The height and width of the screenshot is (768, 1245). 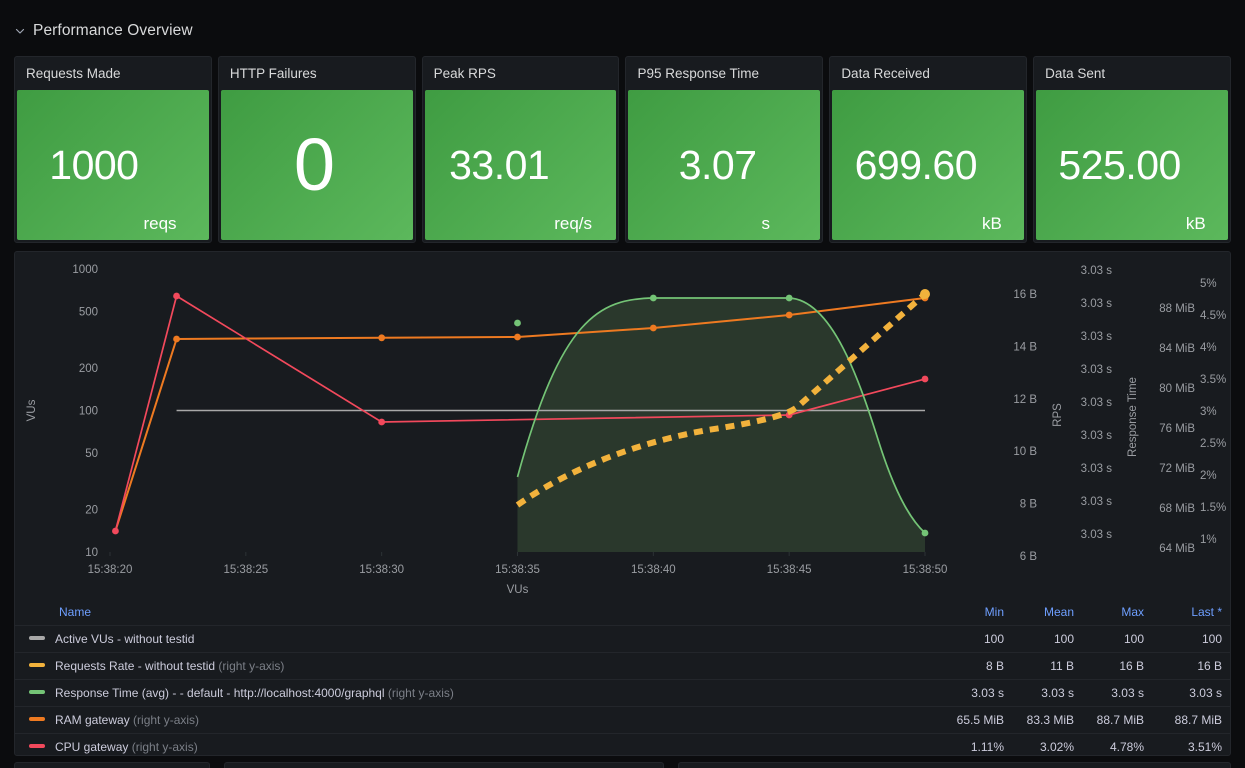 I want to click on legend-header-name: Name, so click(x=478, y=613).